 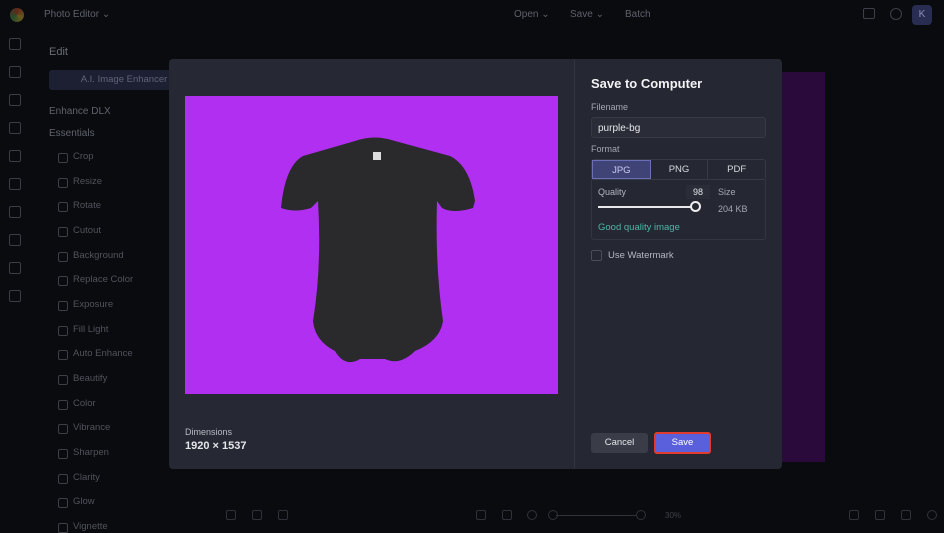 I want to click on zoom-in-icon, so click(x=641, y=515).